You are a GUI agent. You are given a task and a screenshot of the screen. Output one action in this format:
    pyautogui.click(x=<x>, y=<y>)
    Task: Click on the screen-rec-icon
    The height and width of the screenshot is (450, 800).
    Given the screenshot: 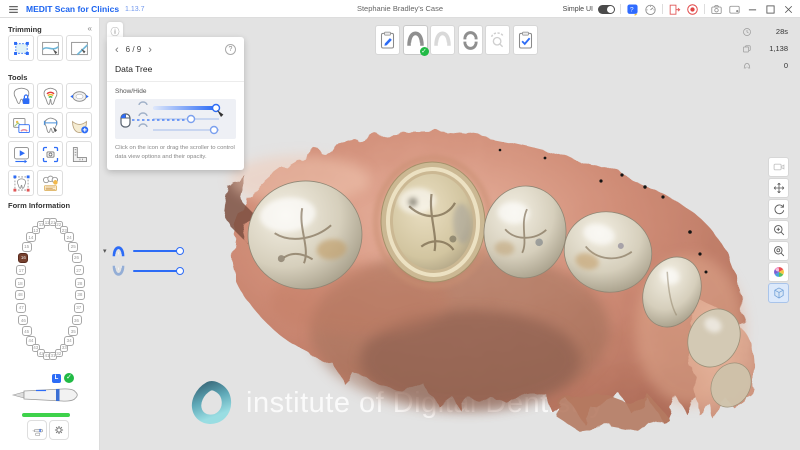 What is the action you would take?
    pyautogui.click(x=734, y=9)
    